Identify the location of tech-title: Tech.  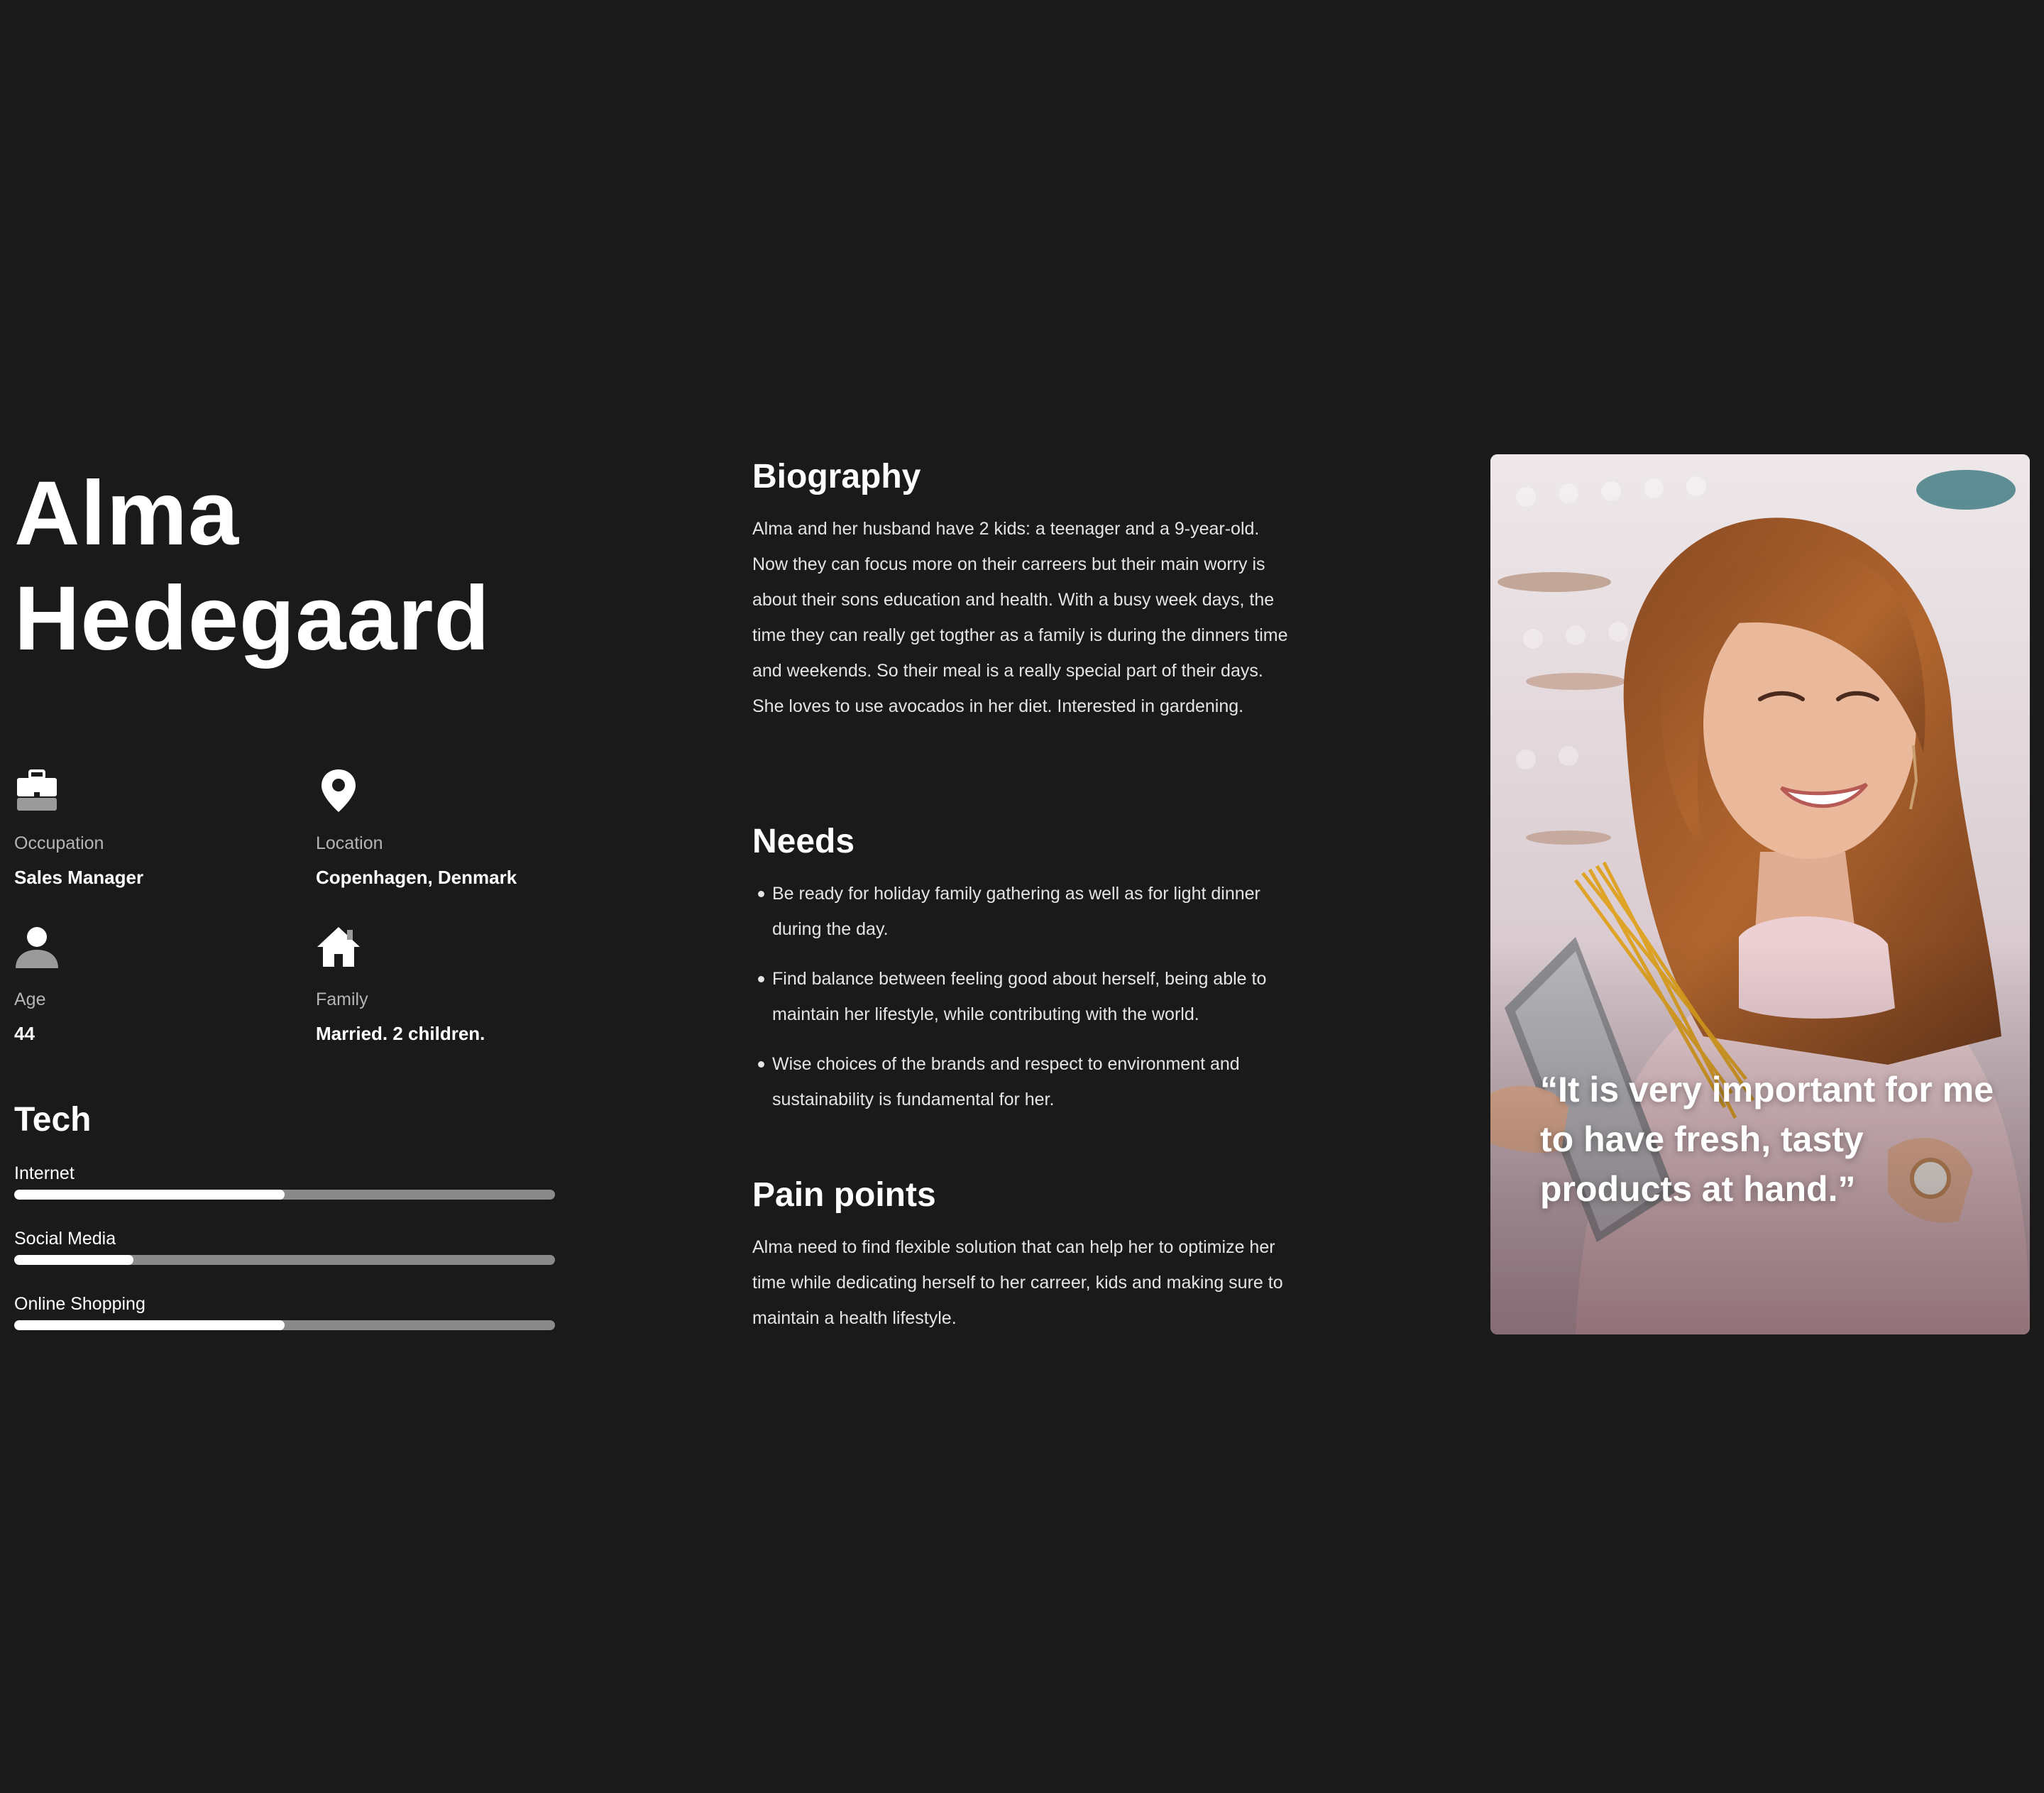
(53, 1120).